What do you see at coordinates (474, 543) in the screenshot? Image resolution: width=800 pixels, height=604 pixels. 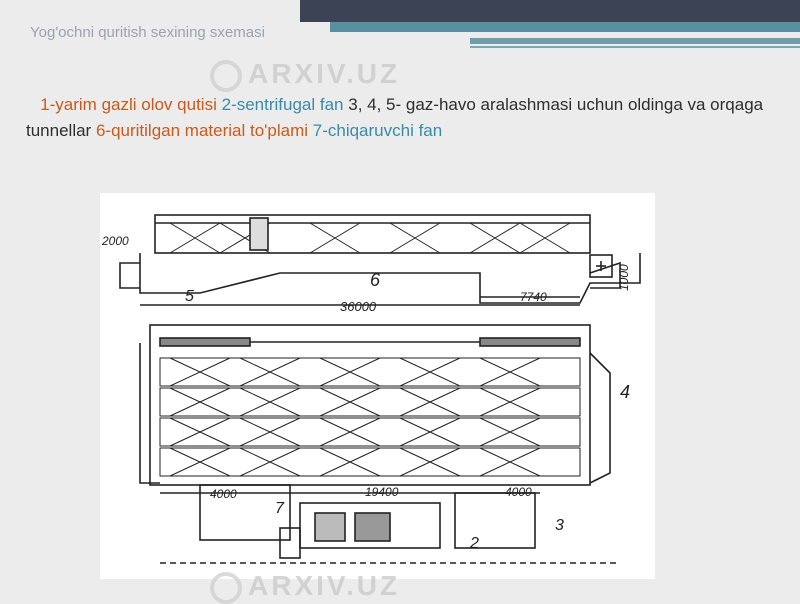 I see `label-2: 2` at bounding box center [474, 543].